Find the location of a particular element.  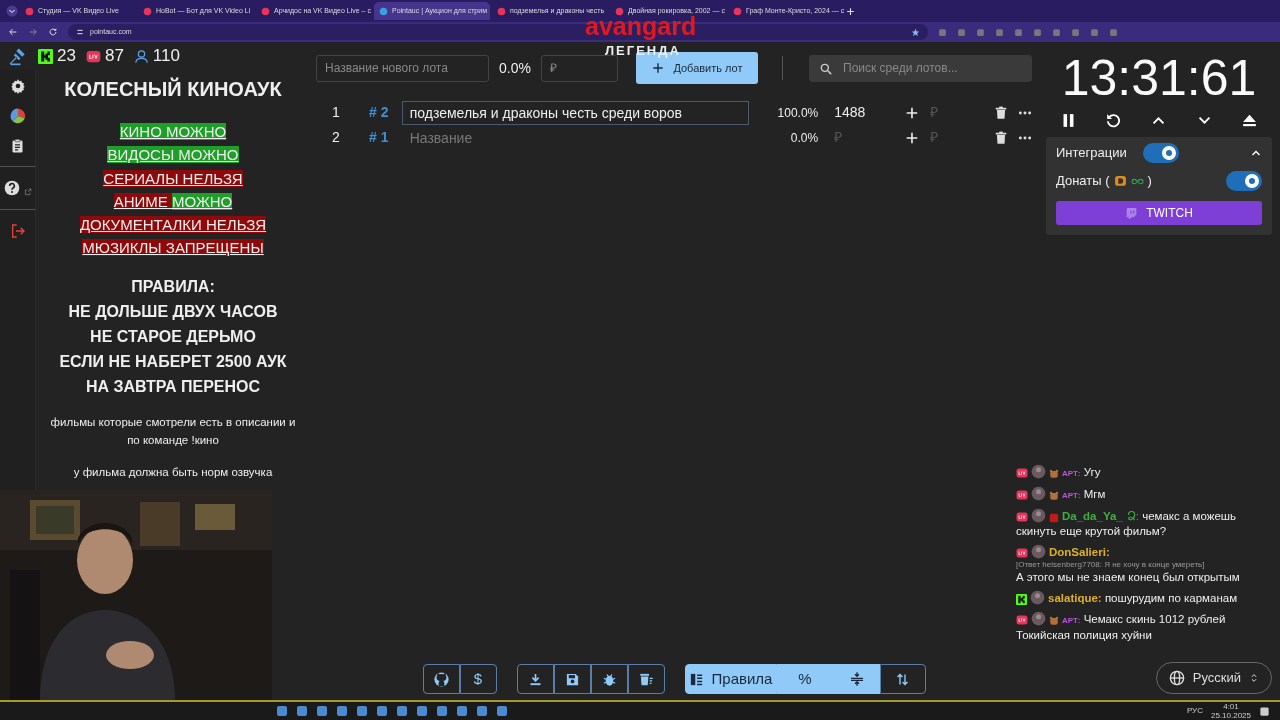

github-icon is located at coordinates (441, 679).